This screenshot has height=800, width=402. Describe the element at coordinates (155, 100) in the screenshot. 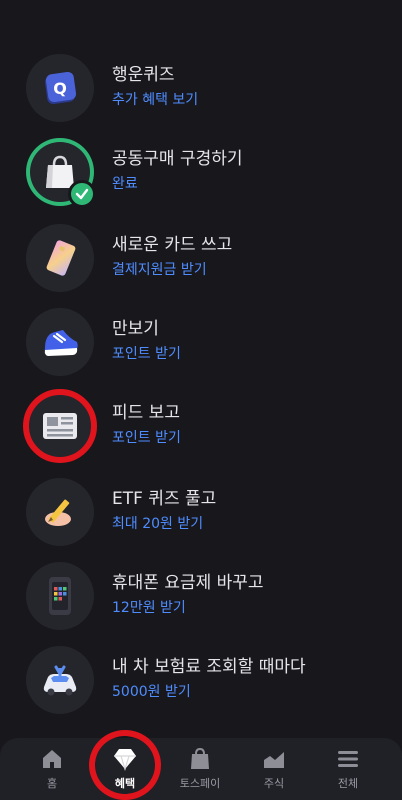

I see `item-subtitle: 추가 혜택 보기` at that location.